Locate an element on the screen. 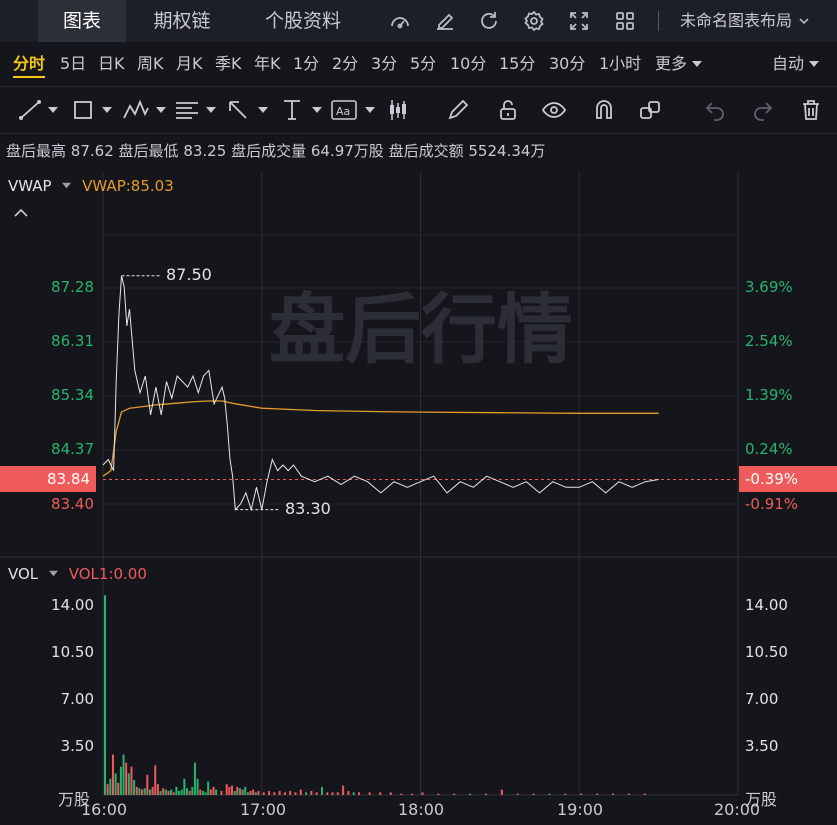 The image size is (837, 825). pct-axis-label: 1.39% is located at coordinates (769, 395).